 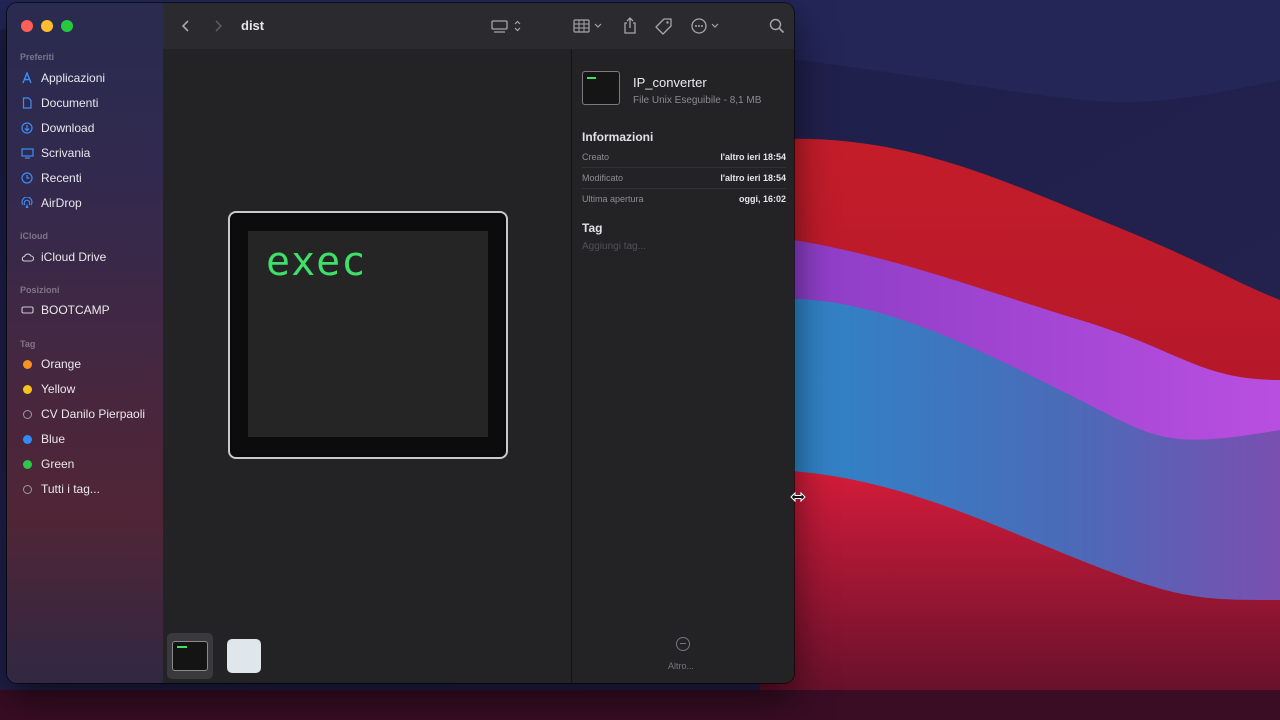 What do you see at coordinates (67, 26) in the screenshot?
I see `zoom-button` at bounding box center [67, 26].